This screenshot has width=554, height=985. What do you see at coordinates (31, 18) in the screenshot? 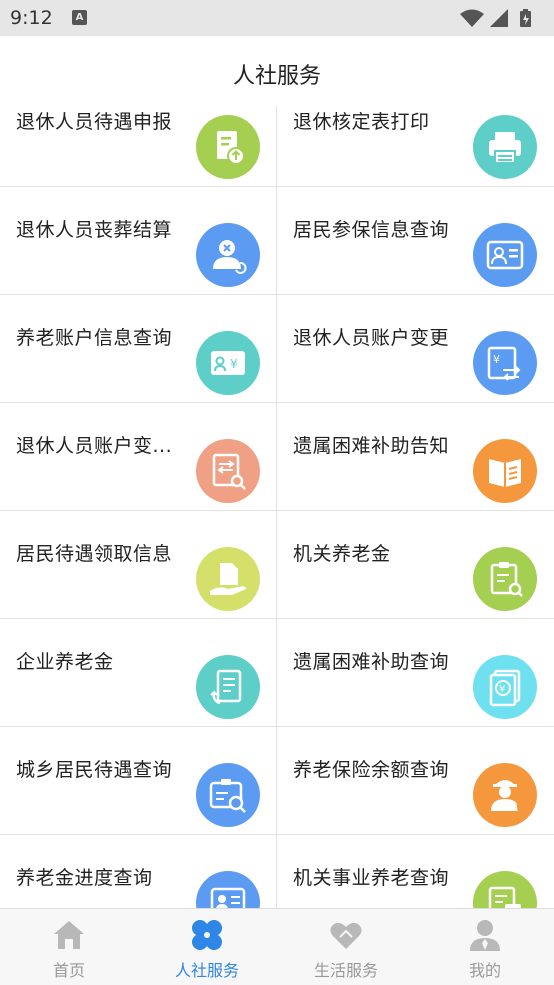
I see `status-time: 9:12` at bounding box center [31, 18].